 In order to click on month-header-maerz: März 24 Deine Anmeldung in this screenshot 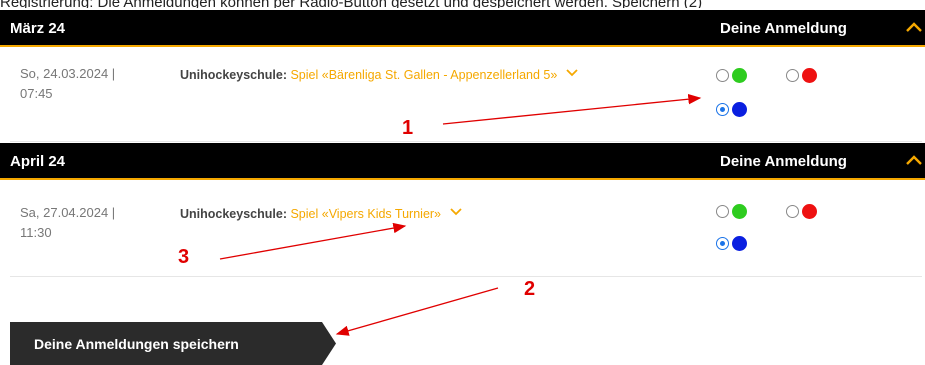, I will do `click(462, 28)`.